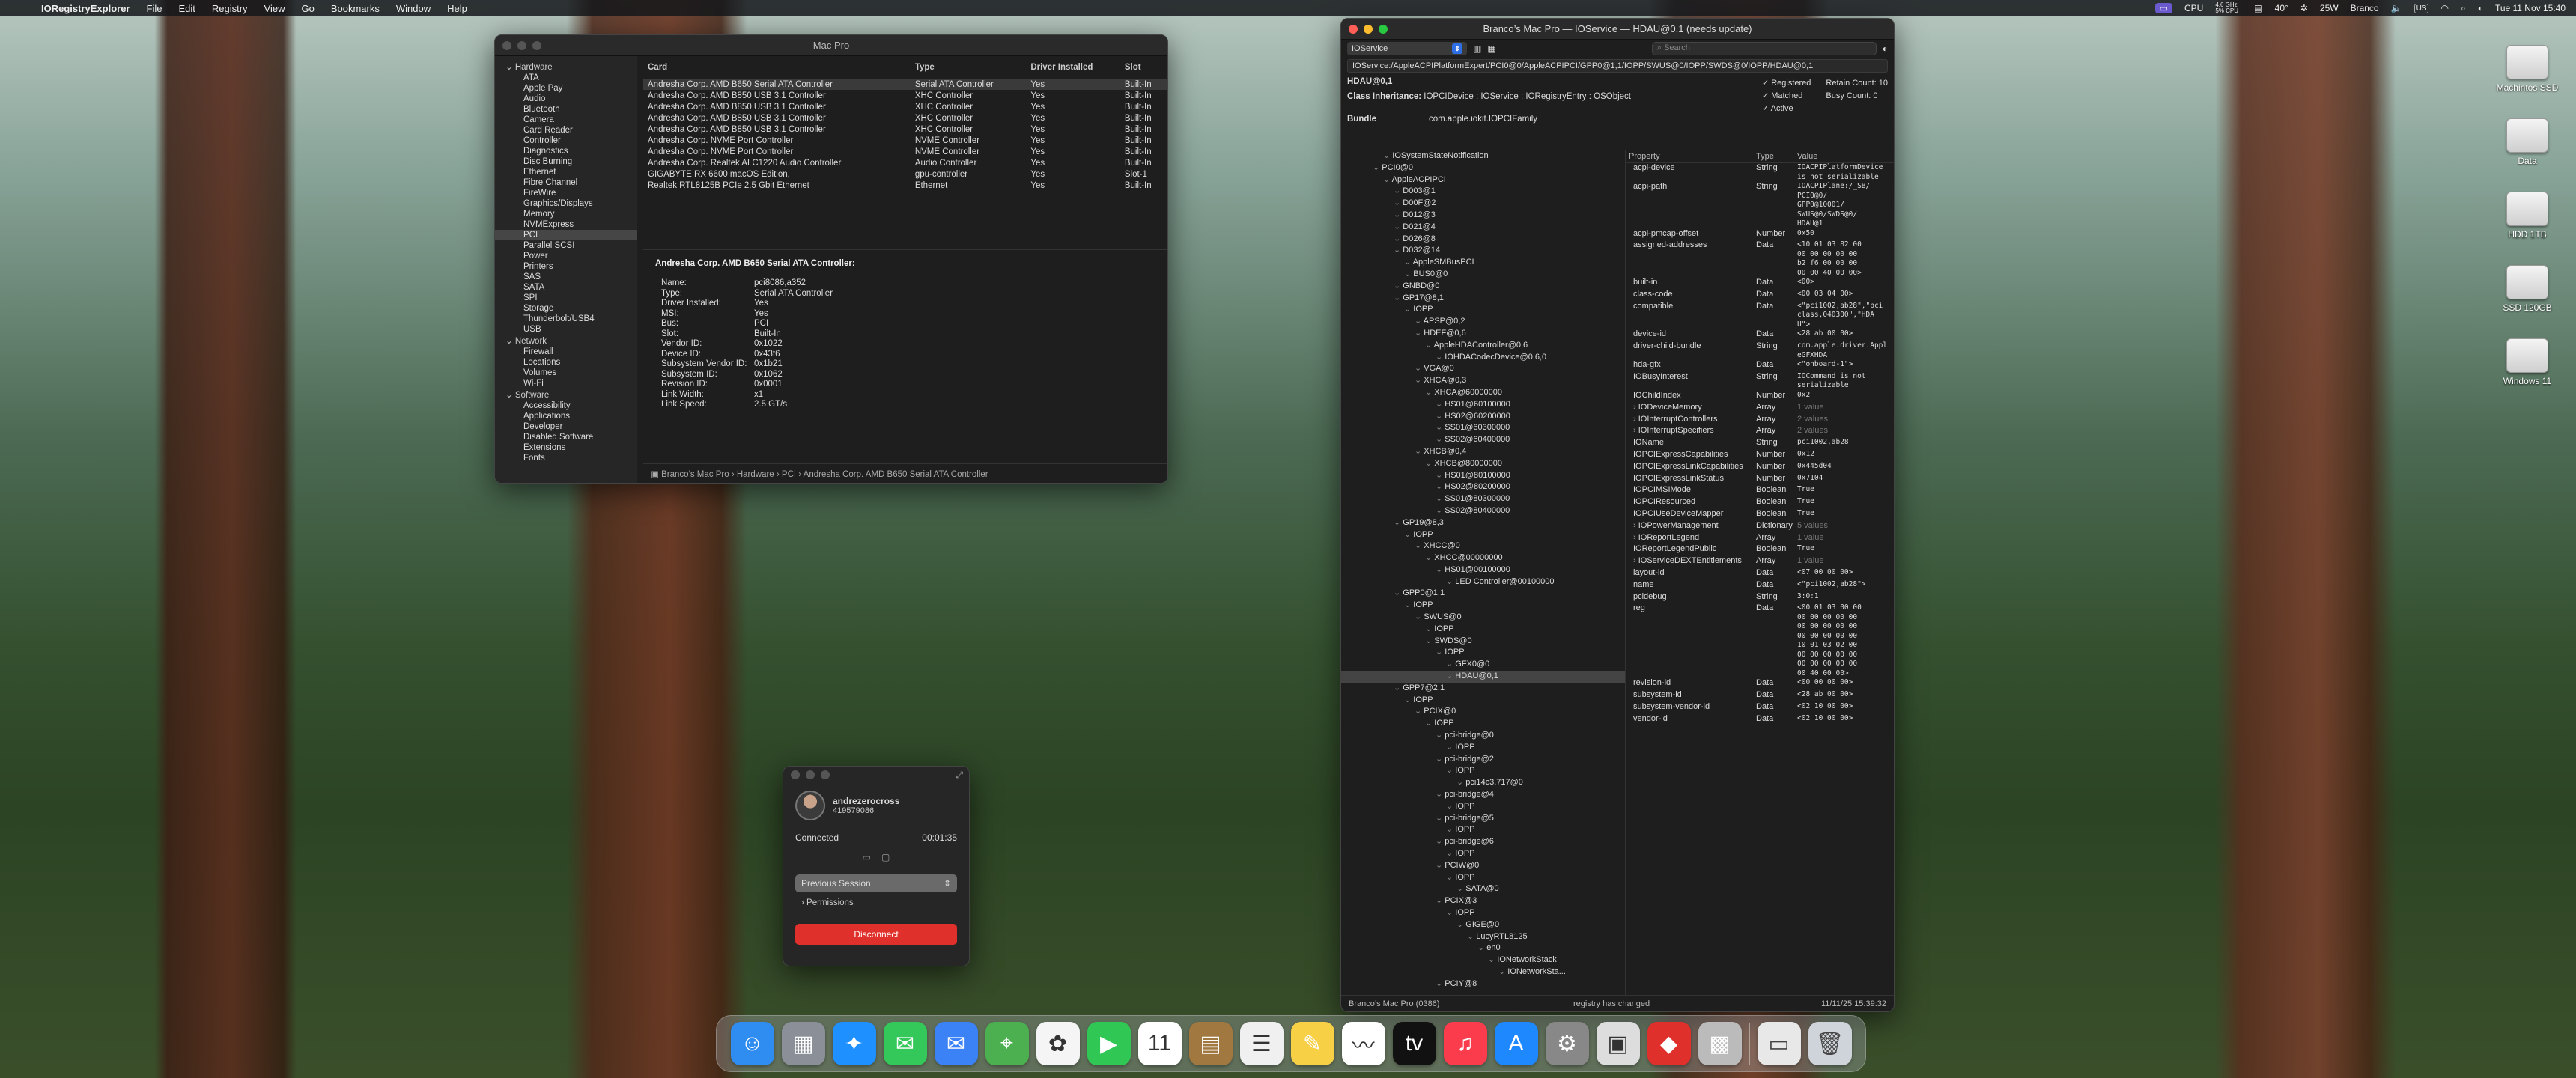 Image resolution: width=2576 pixels, height=1078 pixels. What do you see at coordinates (1760, 444) in the screenshot?
I see `property-row: IOName String pci1002,ab28` at bounding box center [1760, 444].